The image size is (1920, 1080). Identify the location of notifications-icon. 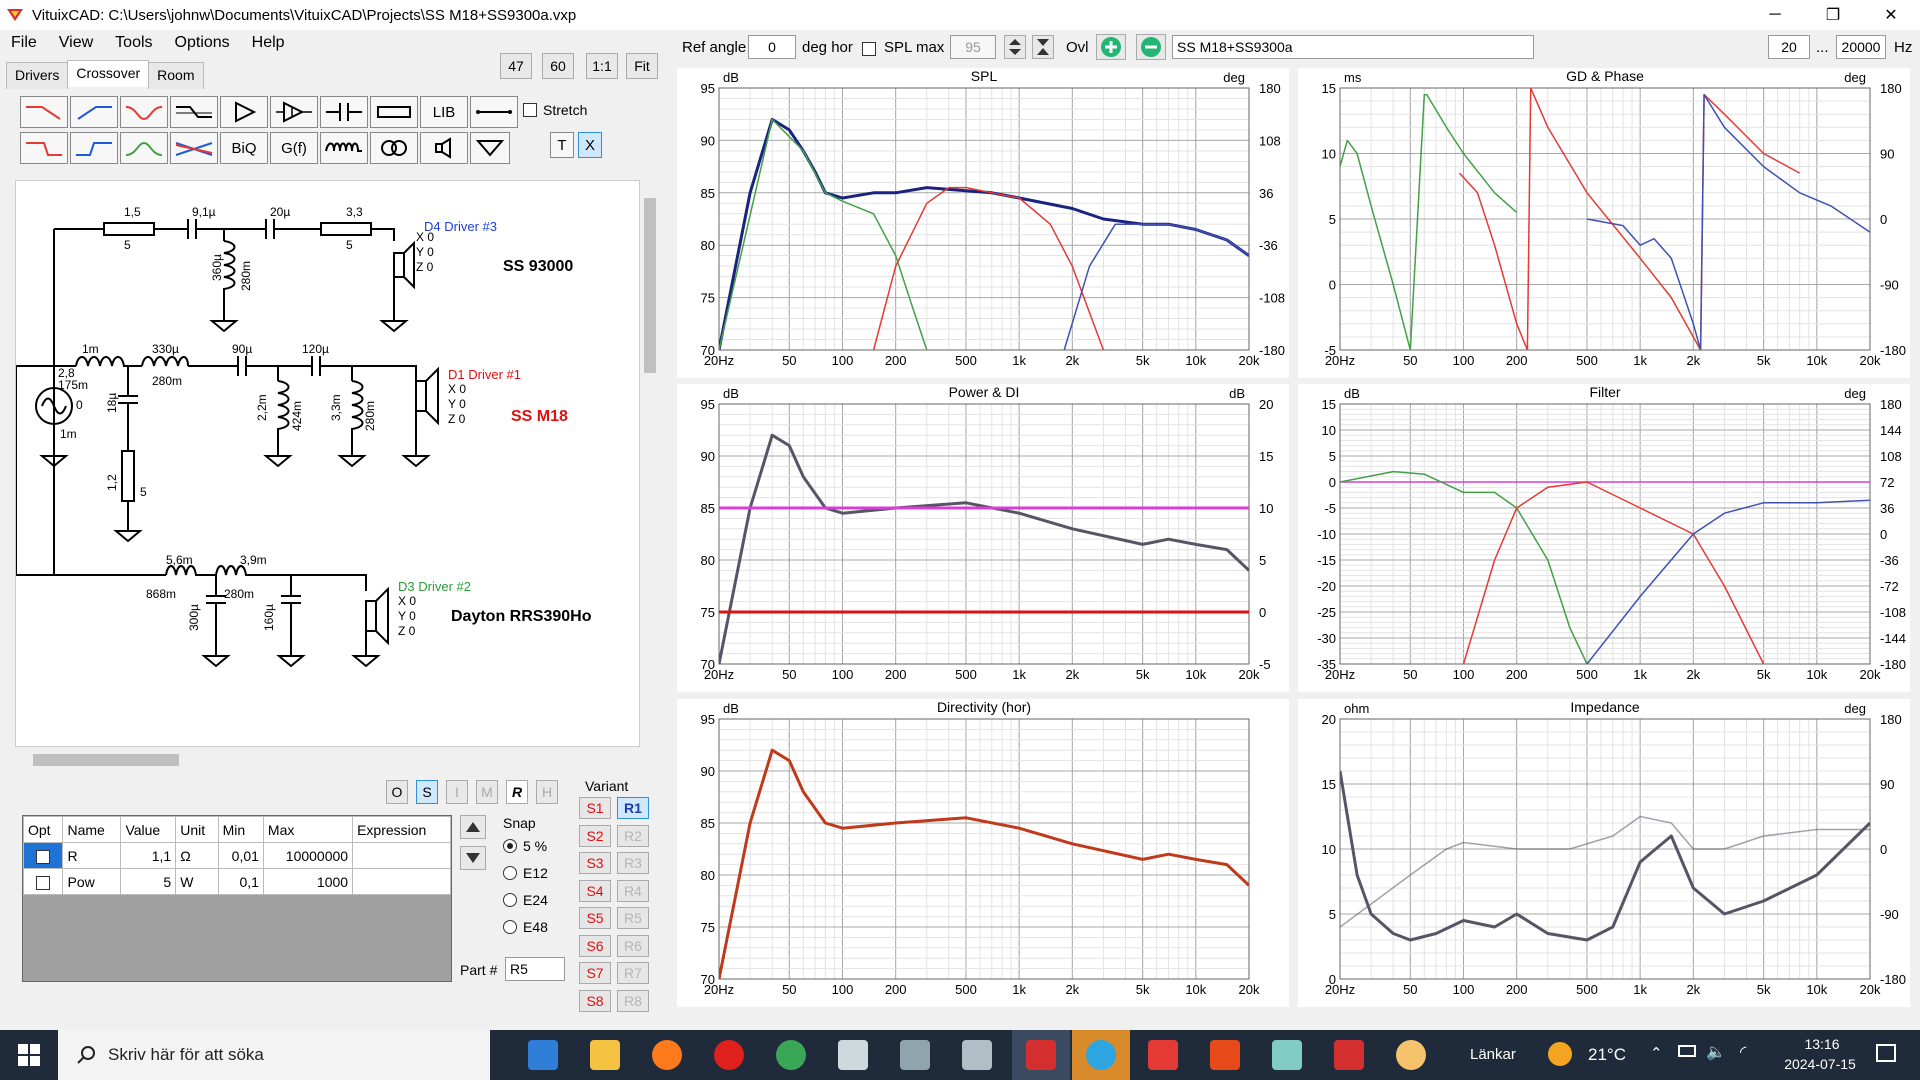
(1886, 1053).